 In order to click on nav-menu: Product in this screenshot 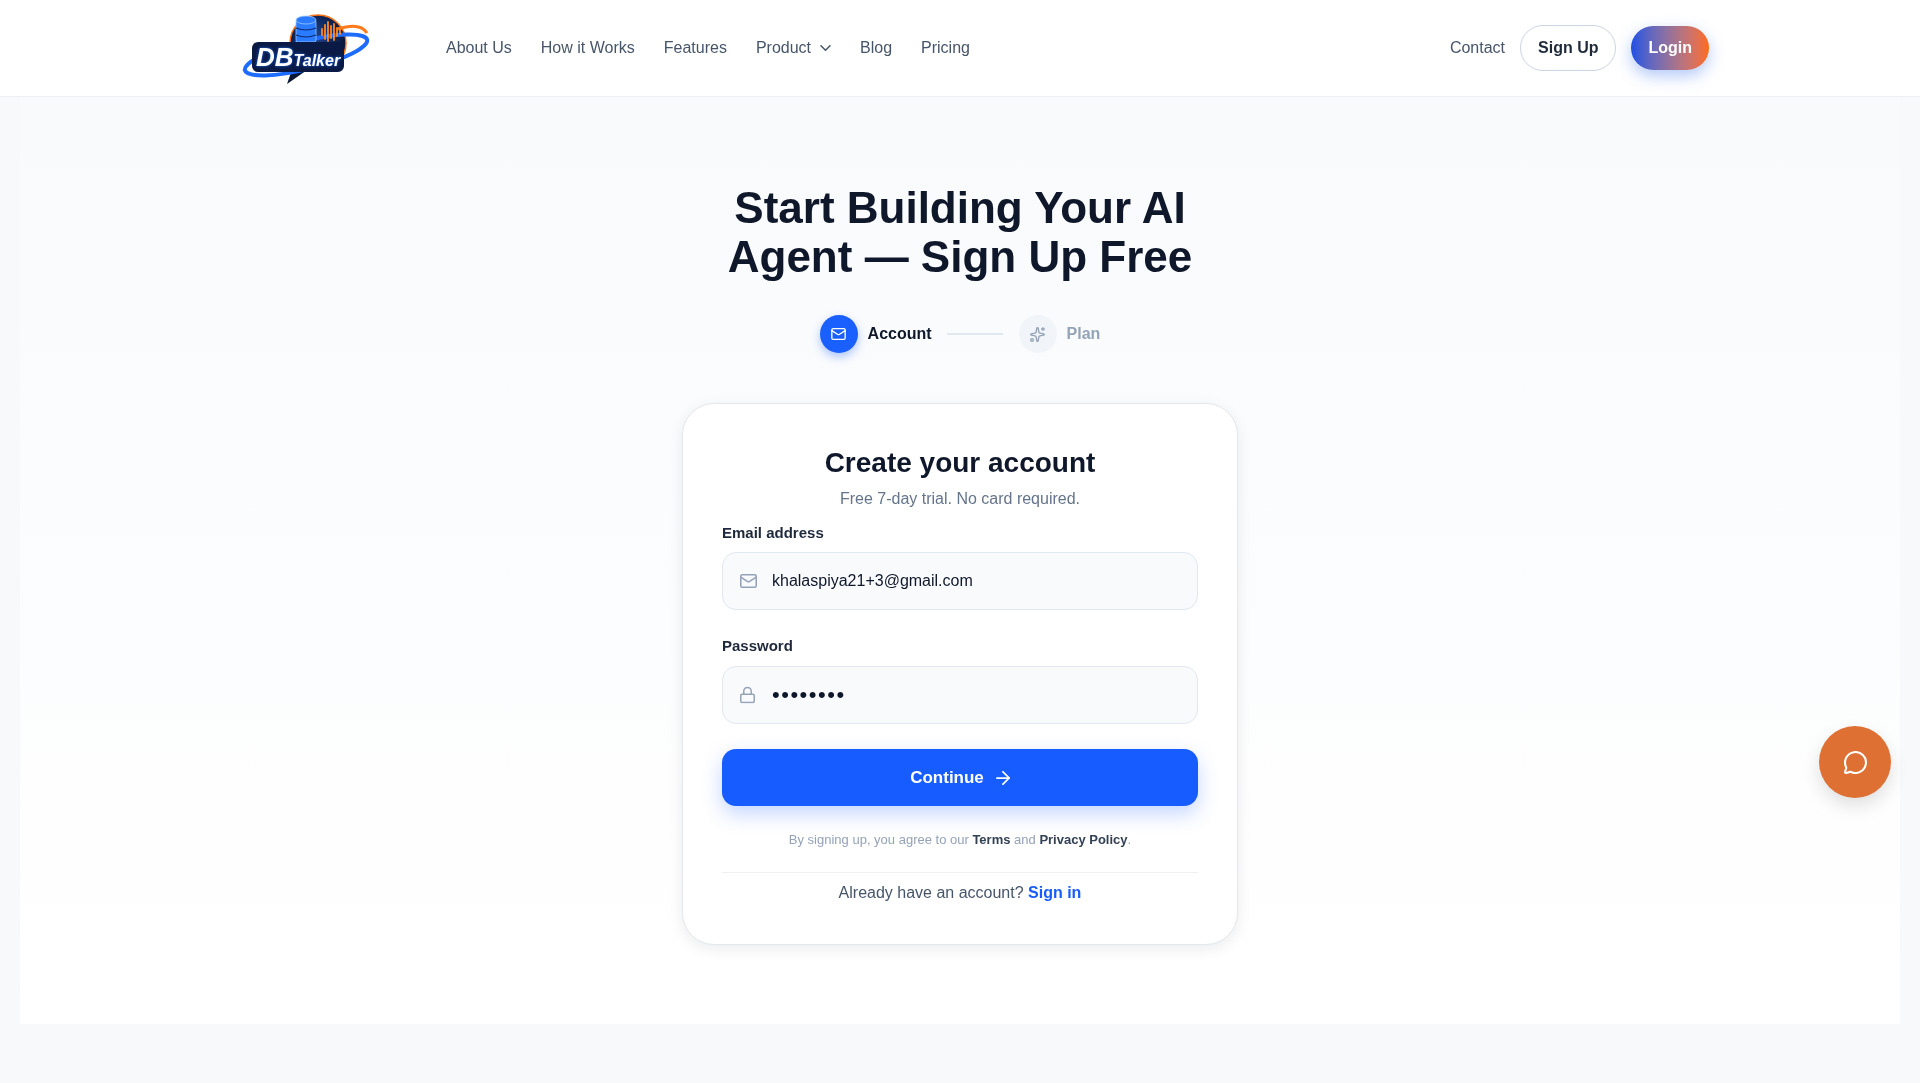, I will do `click(793, 48)`.